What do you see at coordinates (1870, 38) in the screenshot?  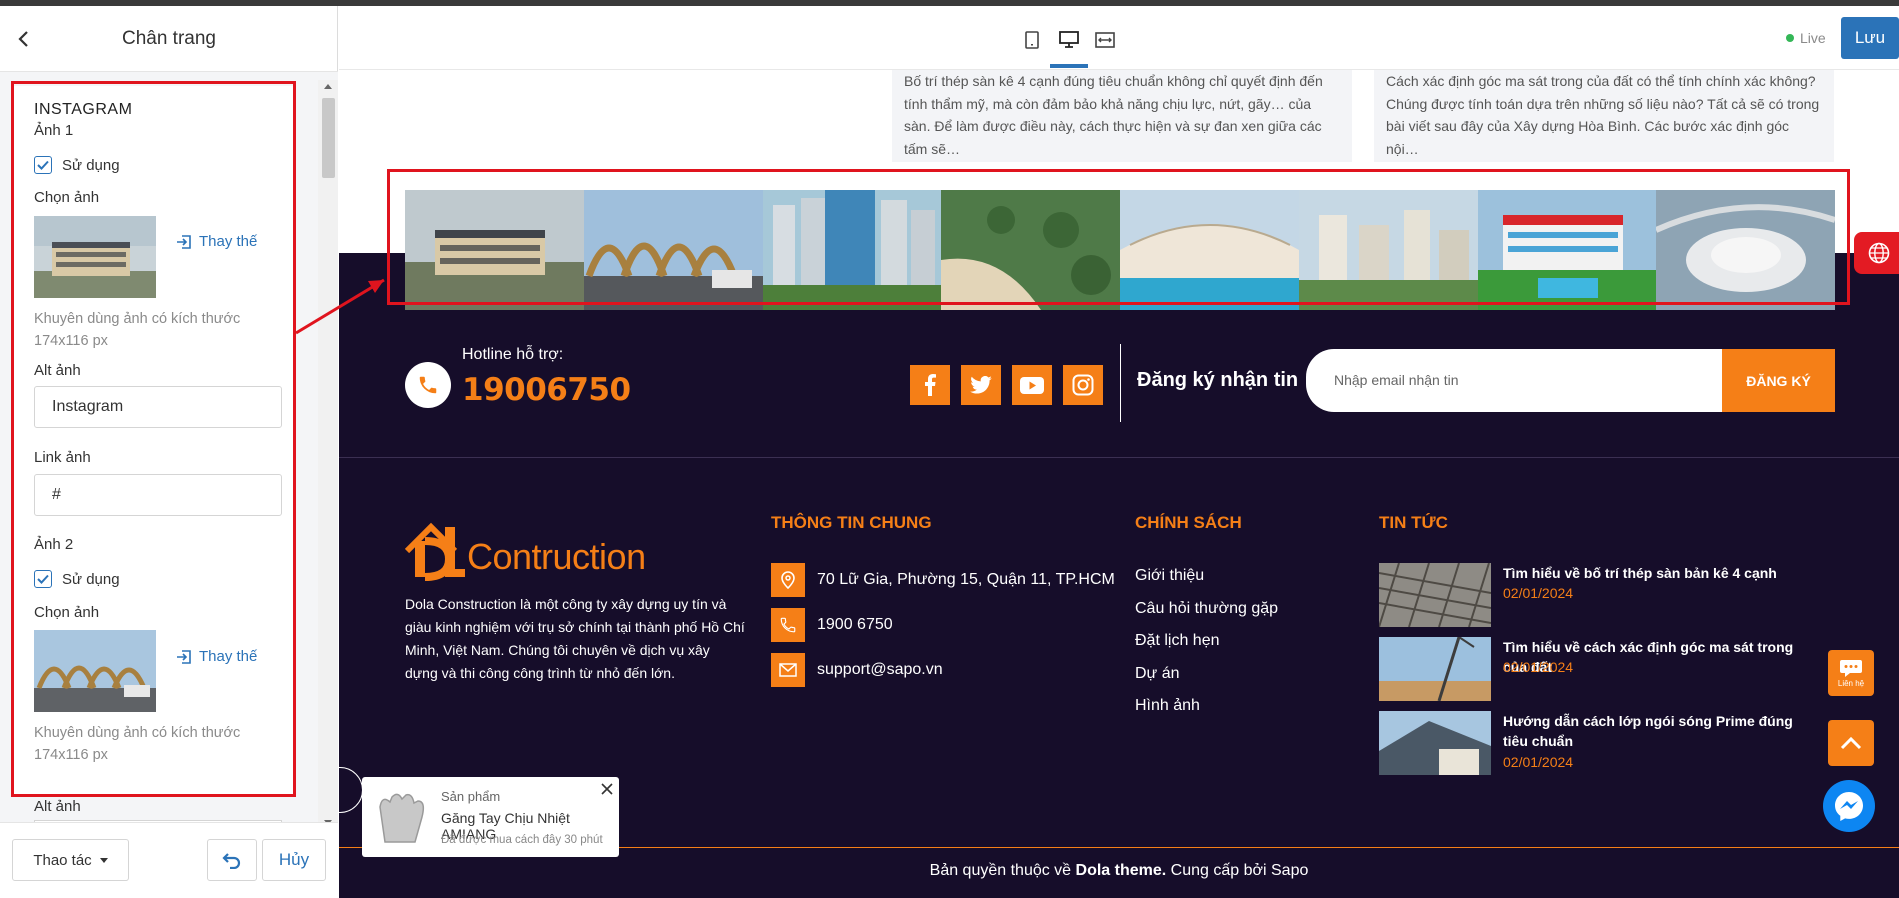 I see `save-button: Lưu` at bounding box center [1870, 38].